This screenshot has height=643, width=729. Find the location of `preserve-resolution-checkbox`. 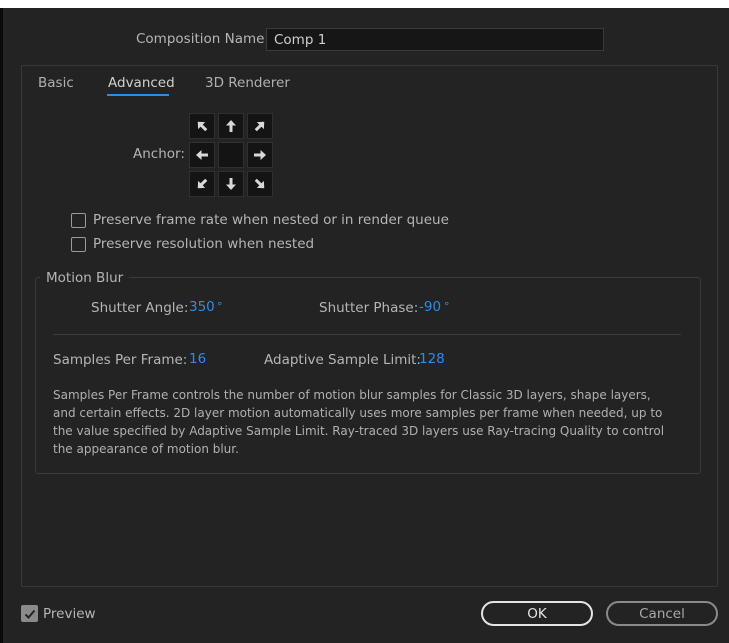

preserve-resolution-checkbox is located at coordinates (78, 244).